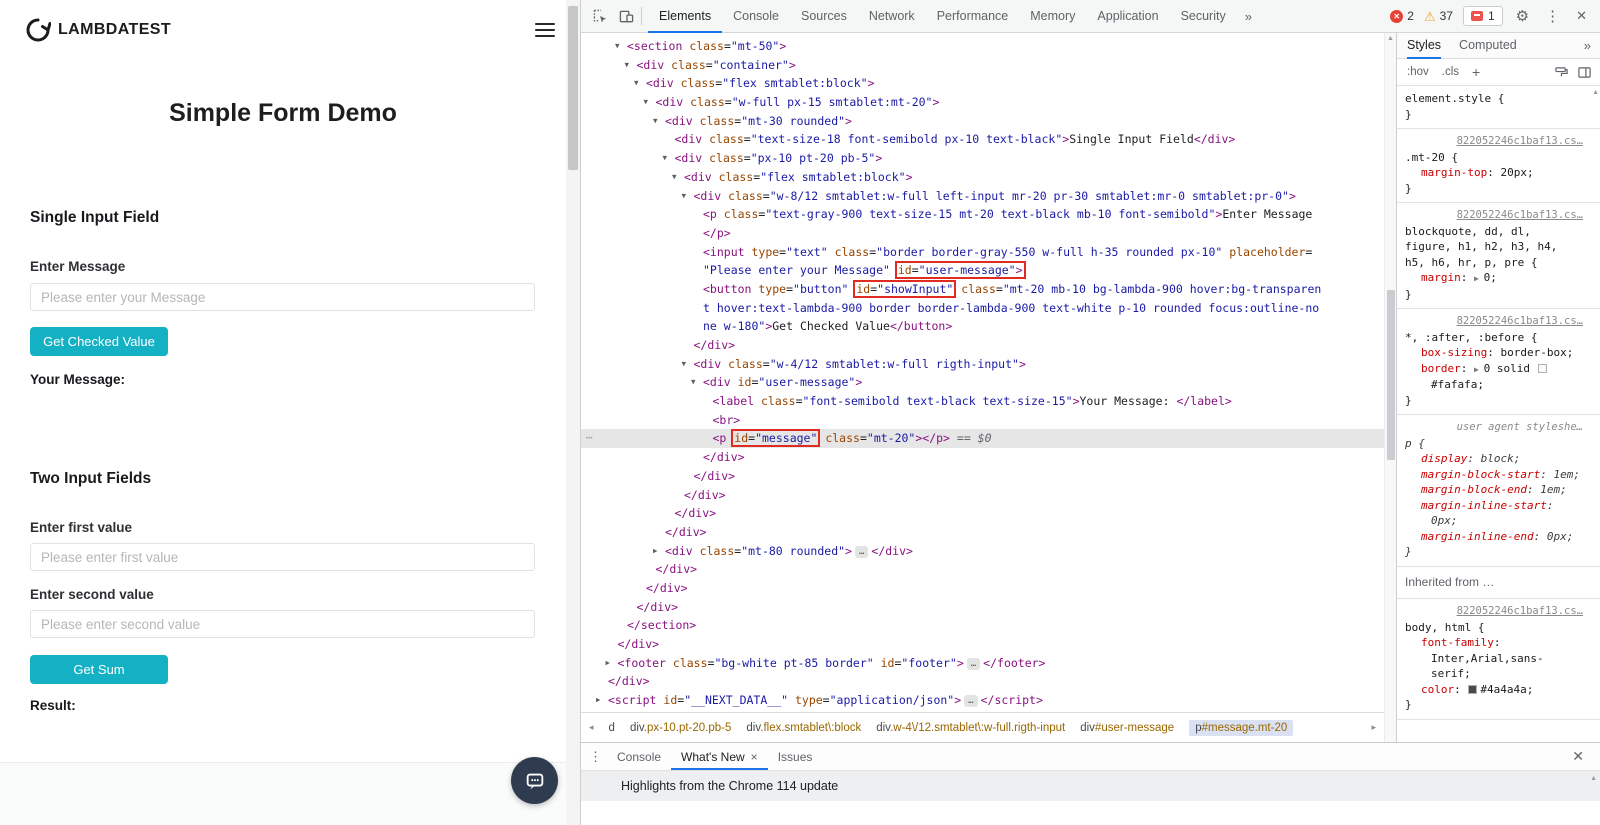 Image resolution: width=1600 pixels, height=825 pixels. I want to click on style-property: font-family: Inter,Arial,sans-serif;, so click(1494, 658).